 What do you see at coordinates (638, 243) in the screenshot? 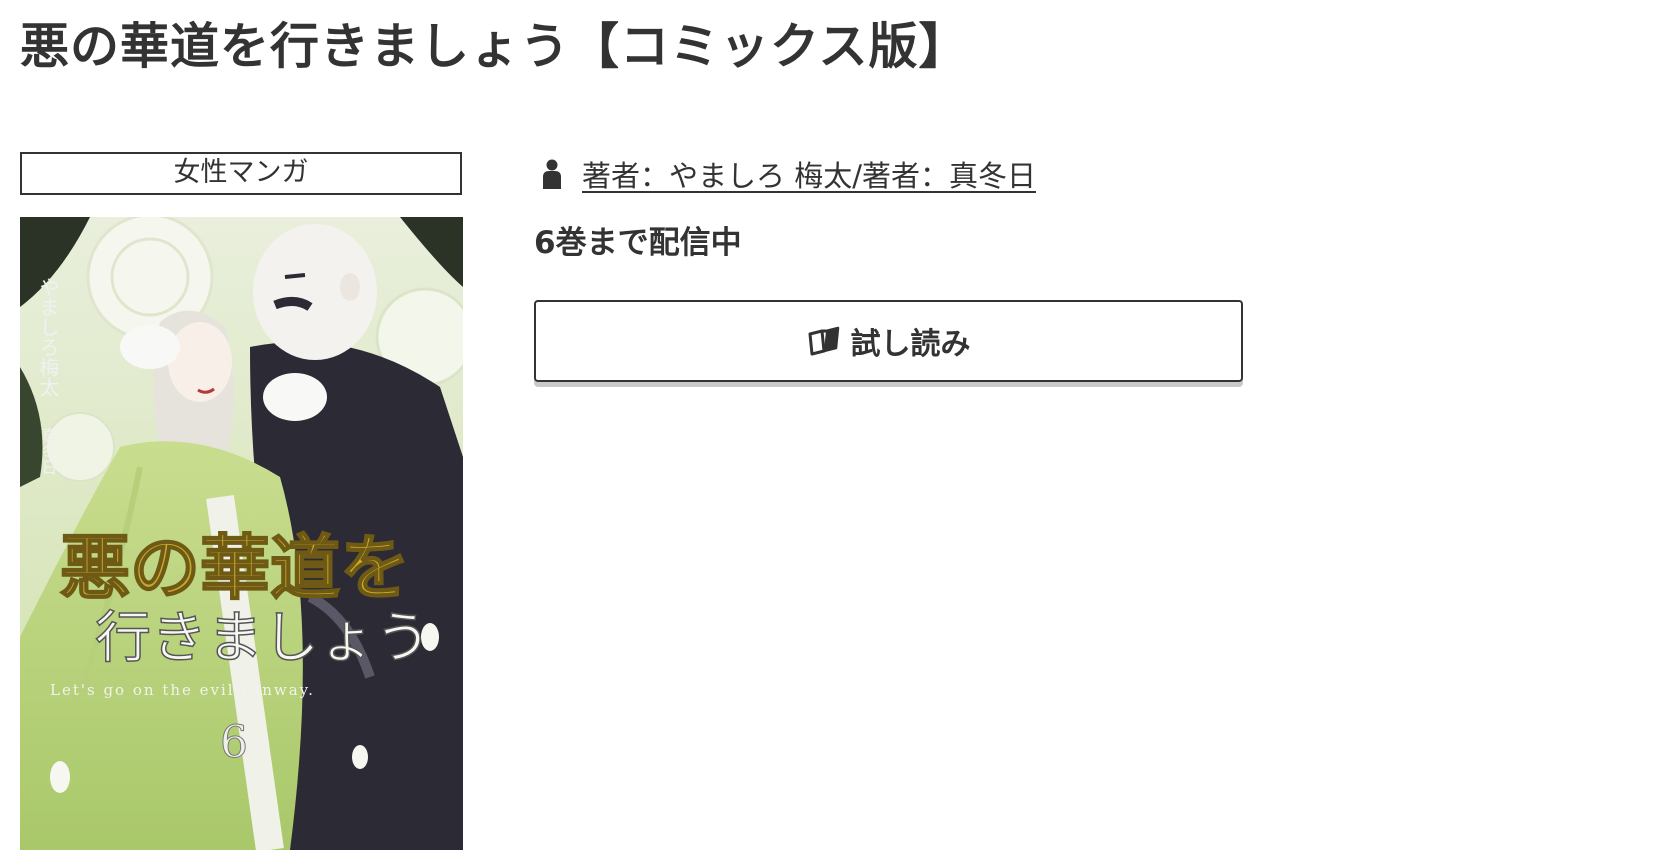
I see `distribution-status: 6巻まで配信中` at bounding box center [638, 243].